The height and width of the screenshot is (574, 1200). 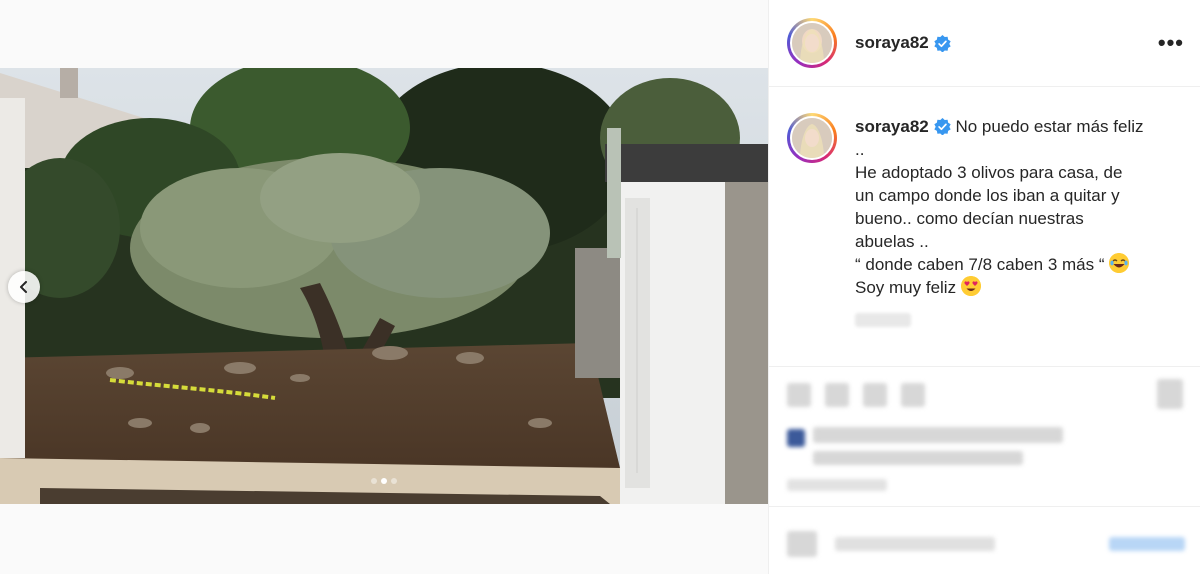 I want to click on like-icon, so click(x=799, y=395).